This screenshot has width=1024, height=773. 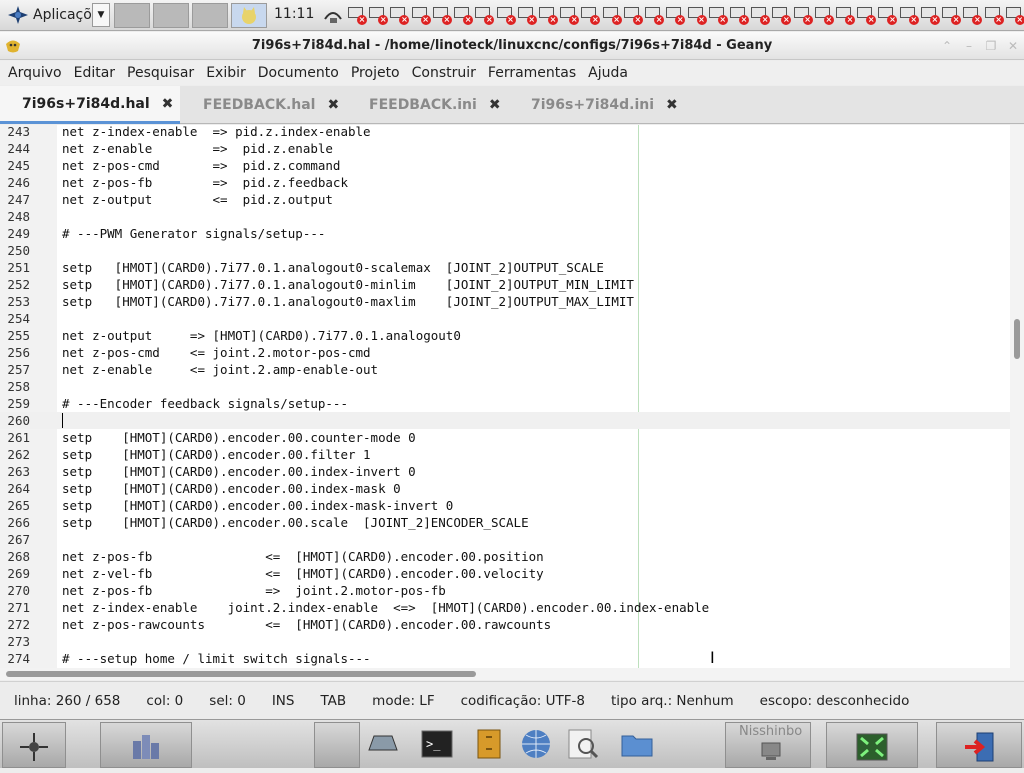 What do you see at coordinates (333, 15) in the screenshot?
I see `network-icon` at bounding box center [333, 15].